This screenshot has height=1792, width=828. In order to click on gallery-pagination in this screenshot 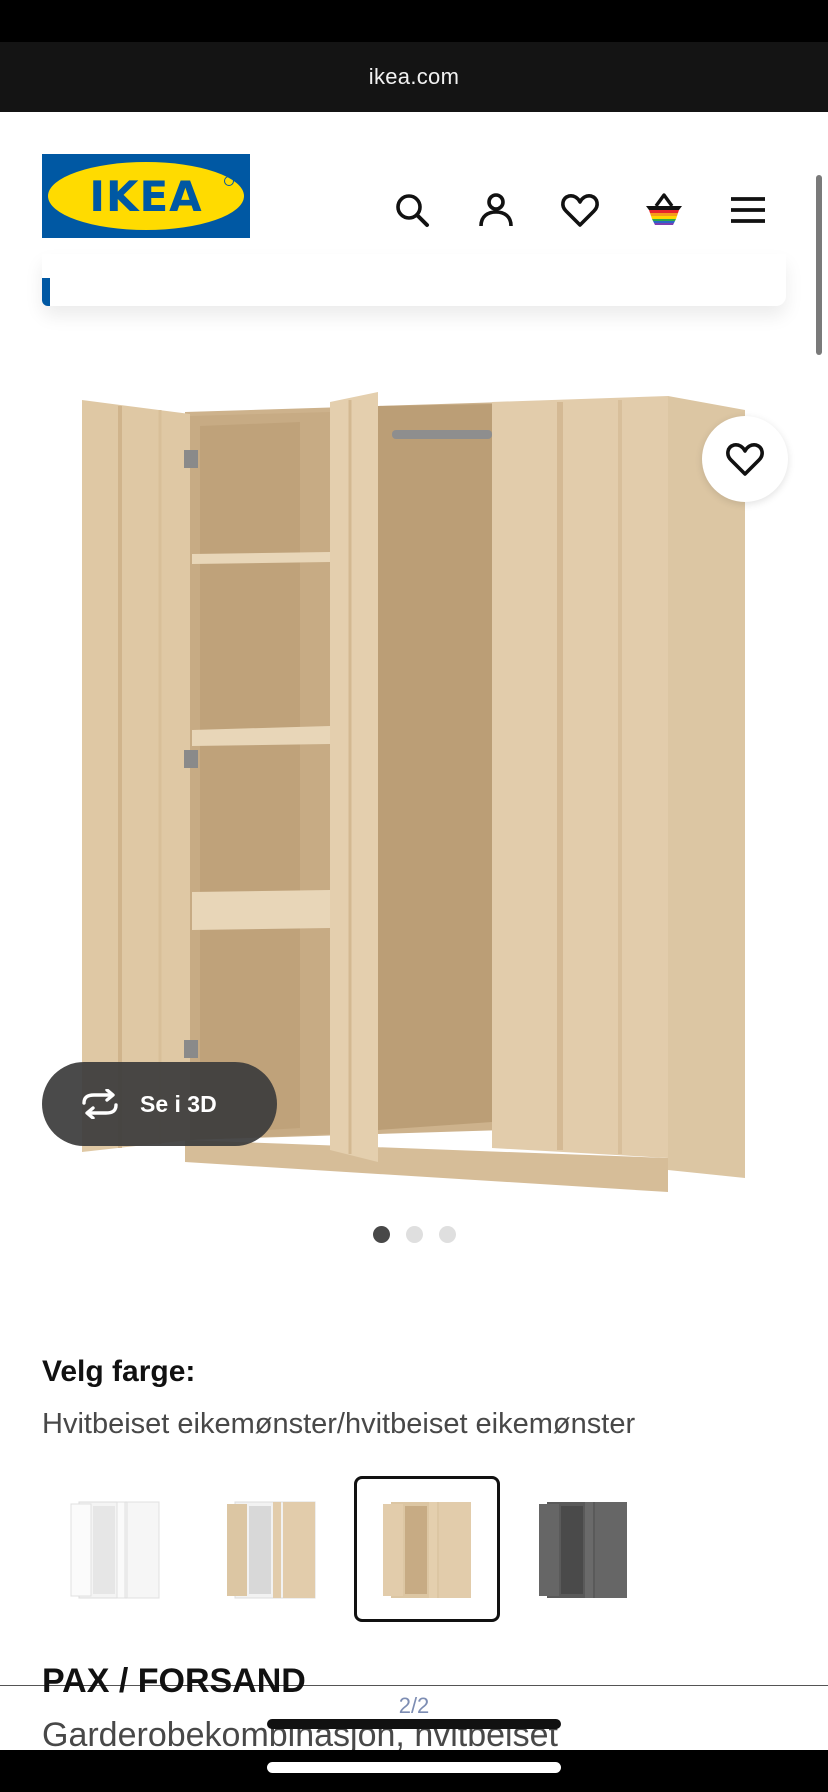, I will do `click(414, 1234)`.